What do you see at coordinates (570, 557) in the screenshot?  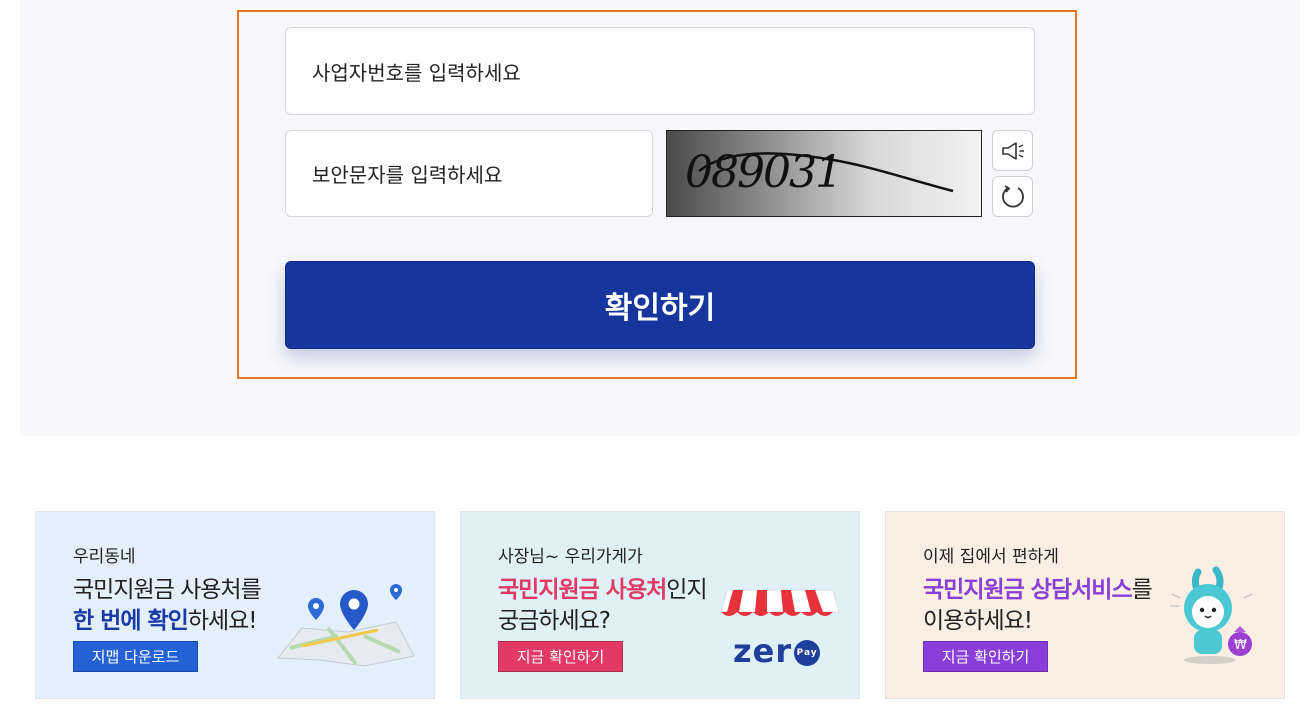 I see `banner-subtitle: 사장님~ 우리가게가` at bounding box center [570, 557].